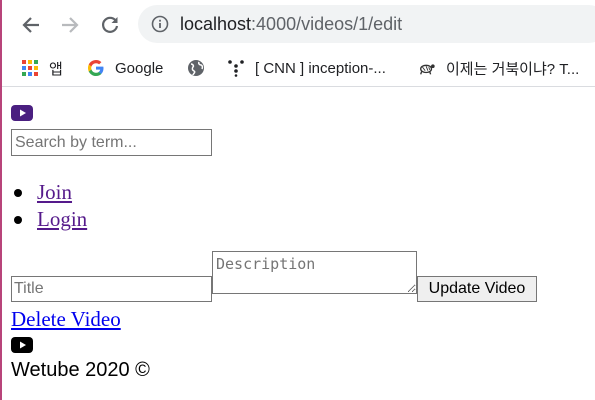 The width and height of the screenshot is (595, 400). Describe the element at coordinates (22, 345) in the screenshot. I see `youtube-footer-icon` at that location.